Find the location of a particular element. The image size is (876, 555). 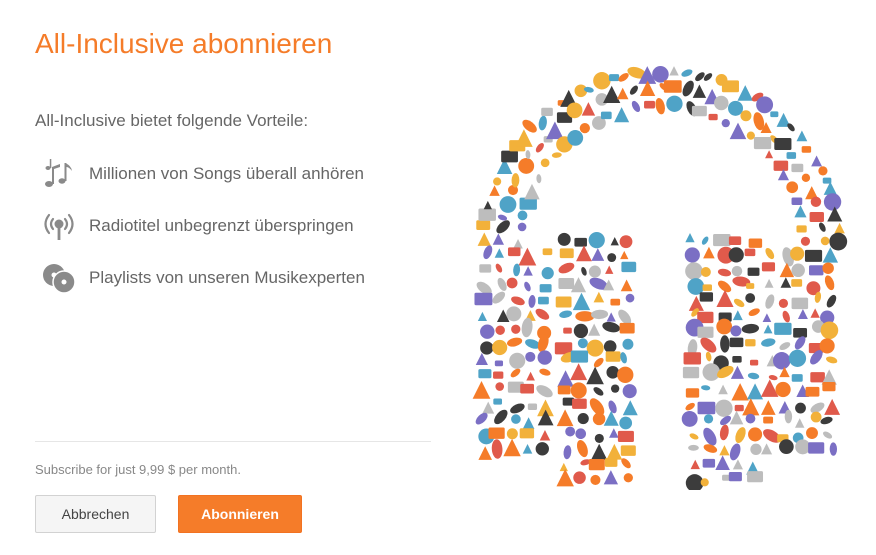

benefit-playlists: Playlists von unseren Musikexperten is located at coordinates (202, 278).